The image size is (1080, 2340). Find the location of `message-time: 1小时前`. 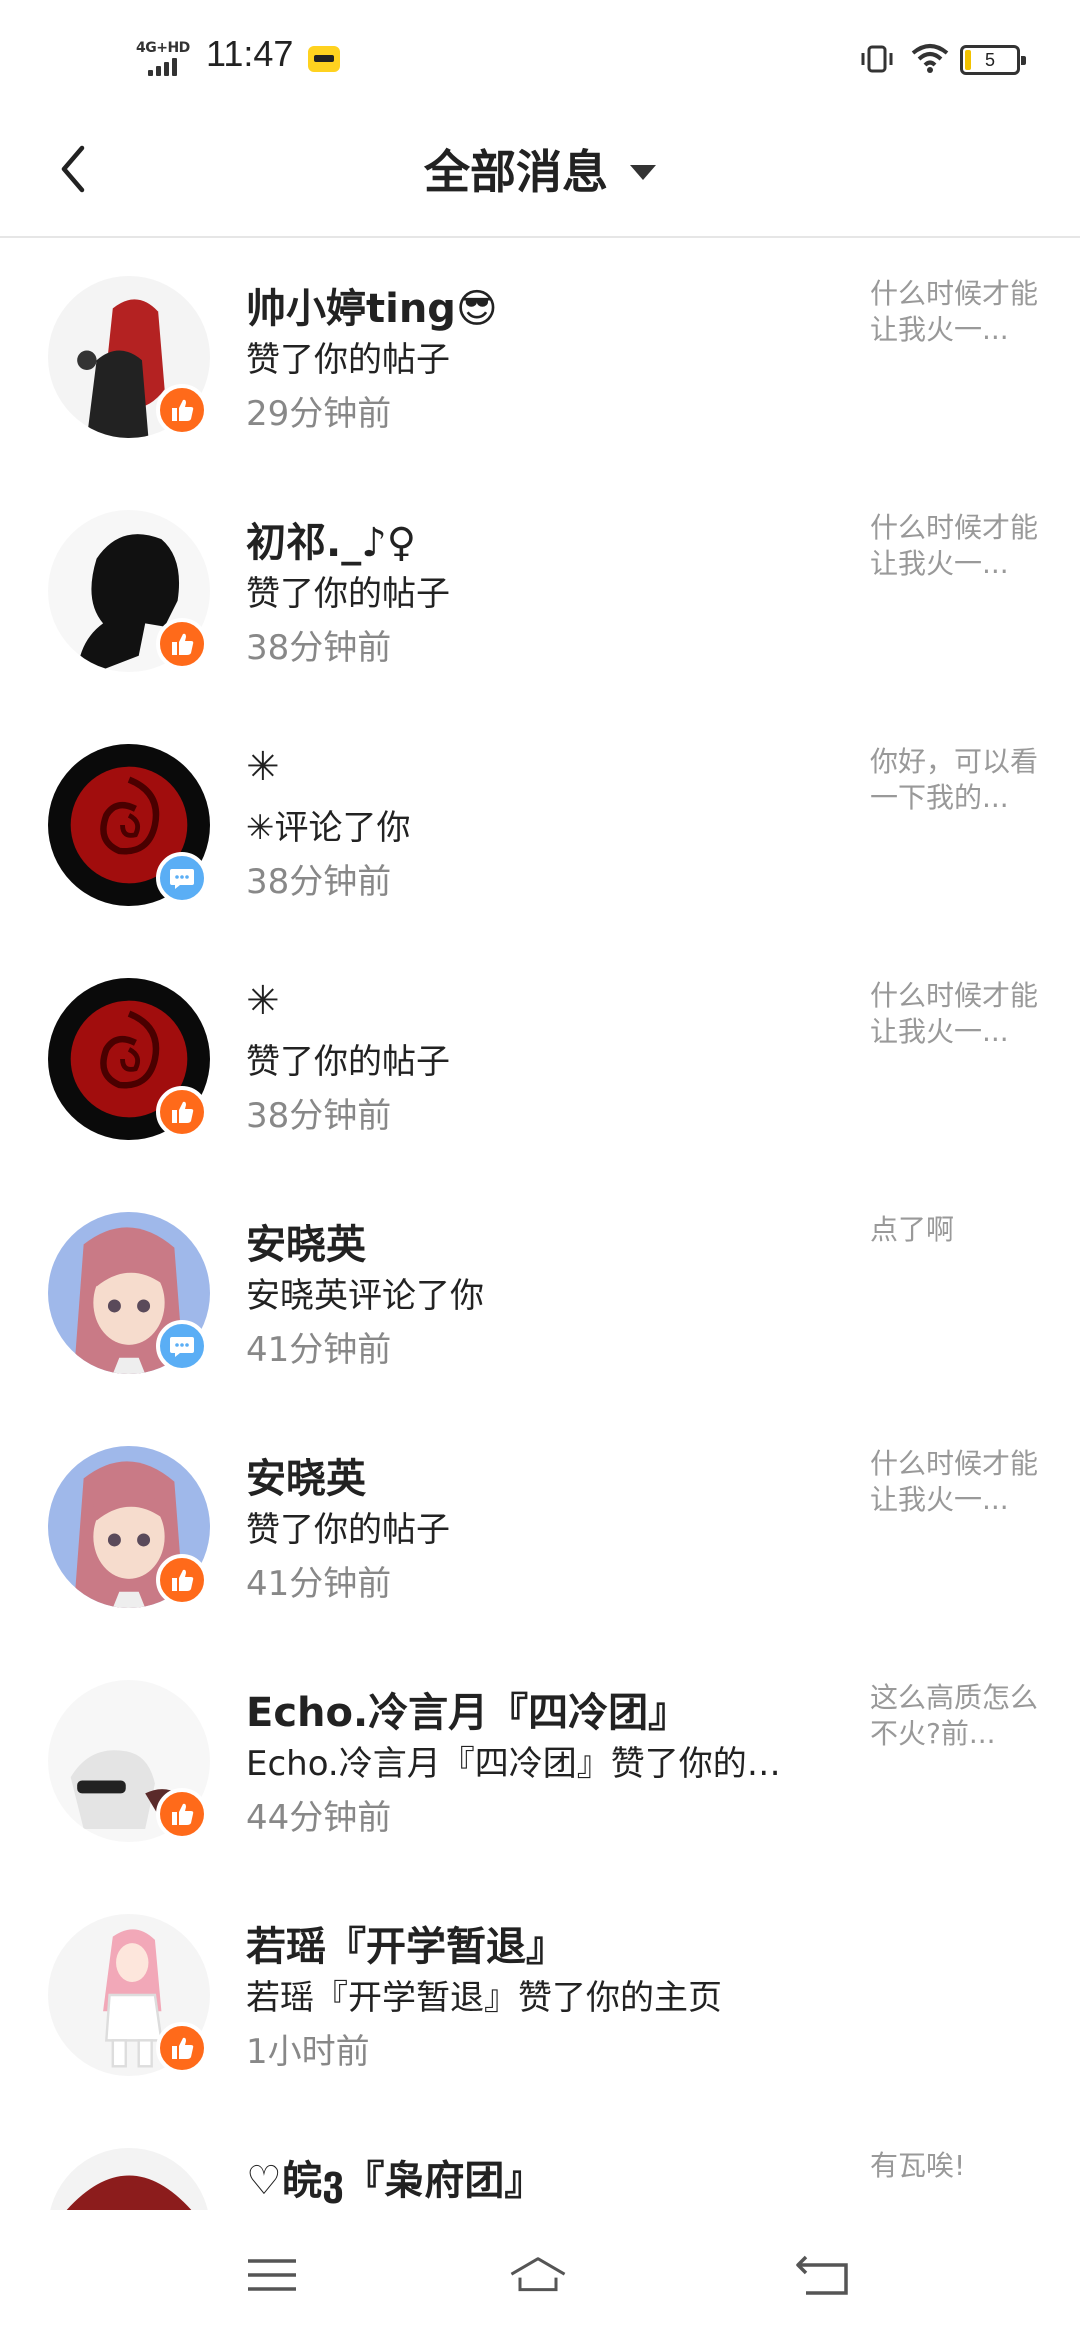

message-time: 1小时前 is located at coordinates (308, 2052).